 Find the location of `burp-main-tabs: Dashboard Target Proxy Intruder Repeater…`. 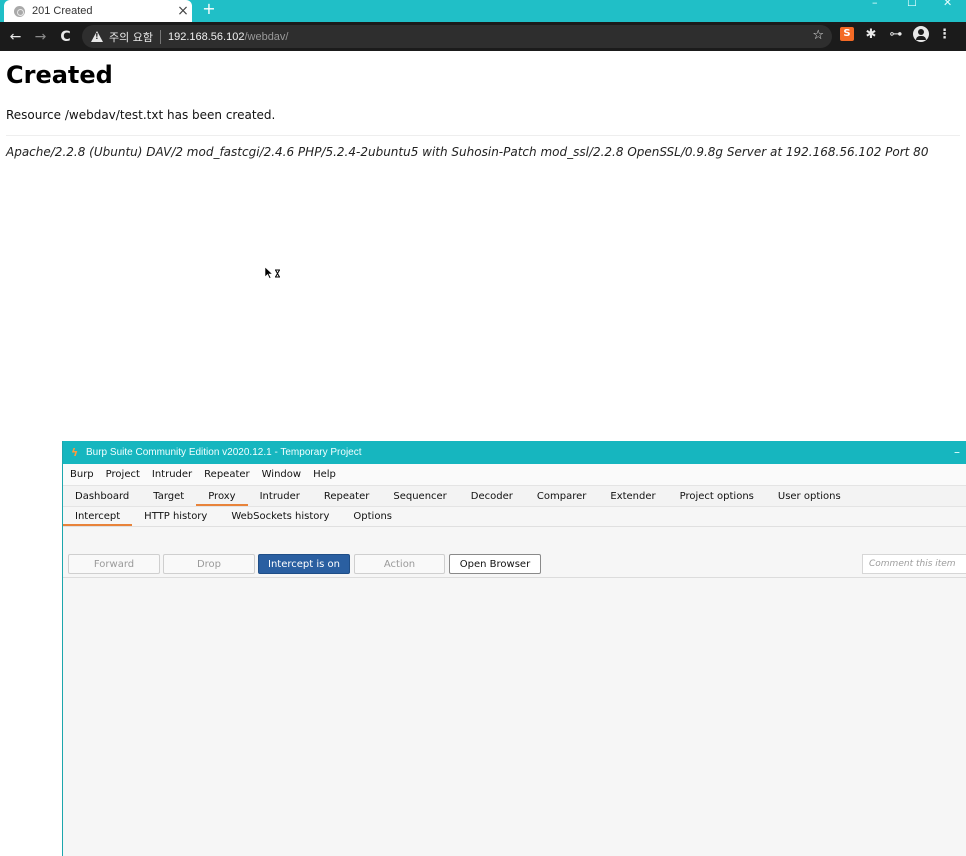

burp-main-tabs: Dashboard Target Proxy Intruder Repeater… is located at coordinates (514, 495).